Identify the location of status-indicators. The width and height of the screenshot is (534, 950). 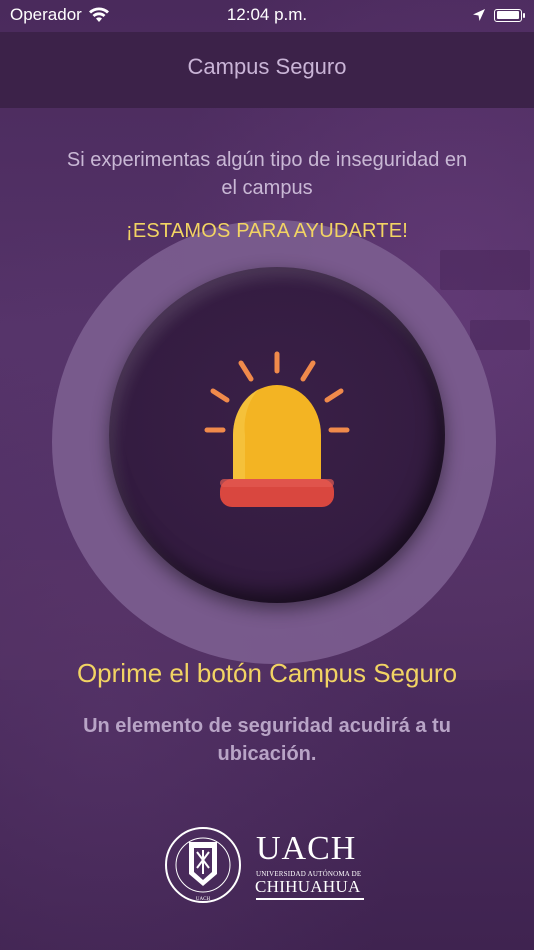
(498, 15).